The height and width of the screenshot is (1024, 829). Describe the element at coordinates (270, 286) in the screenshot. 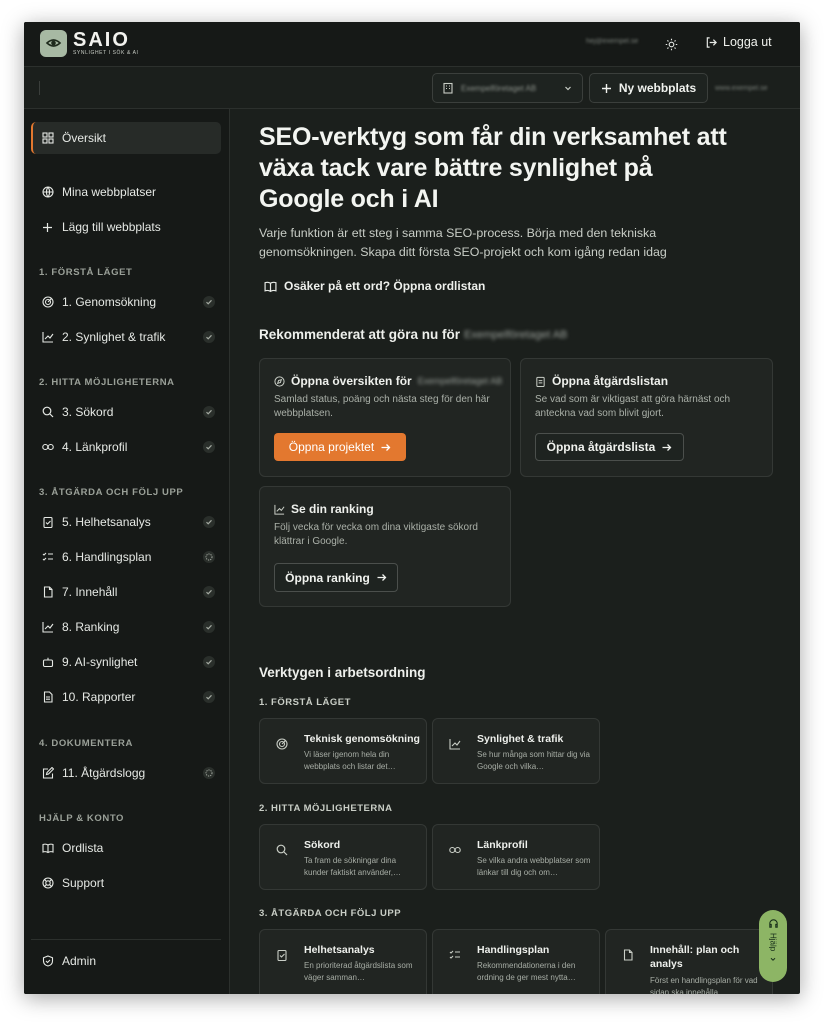

I see `book-icon` at that location.